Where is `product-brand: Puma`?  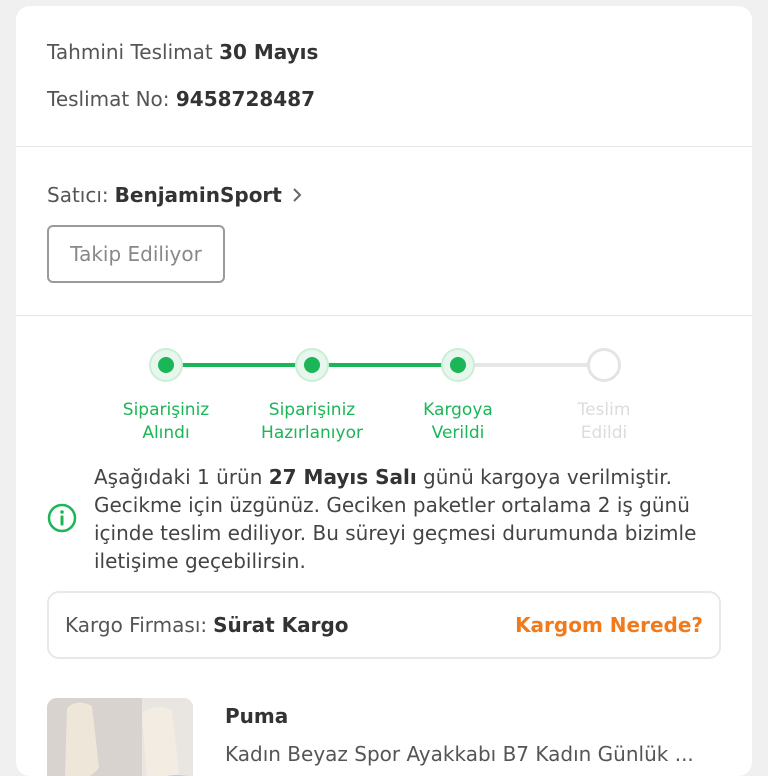
product-brand: Puma is located at coordinates (257, 716).